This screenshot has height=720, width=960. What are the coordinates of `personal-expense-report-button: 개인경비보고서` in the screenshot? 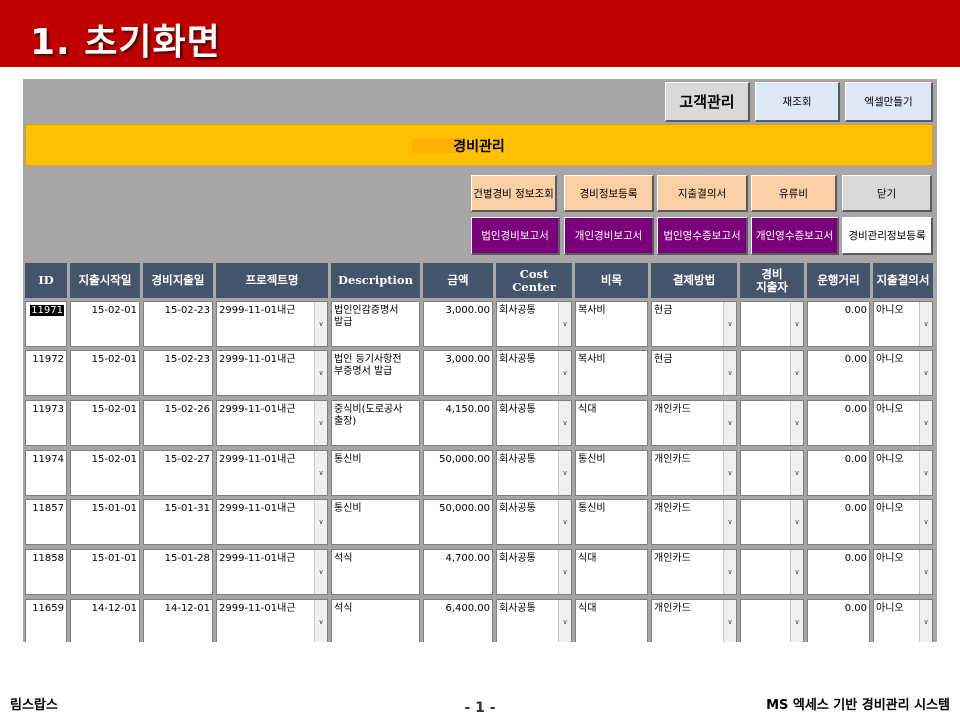 It's located at (609, 236).